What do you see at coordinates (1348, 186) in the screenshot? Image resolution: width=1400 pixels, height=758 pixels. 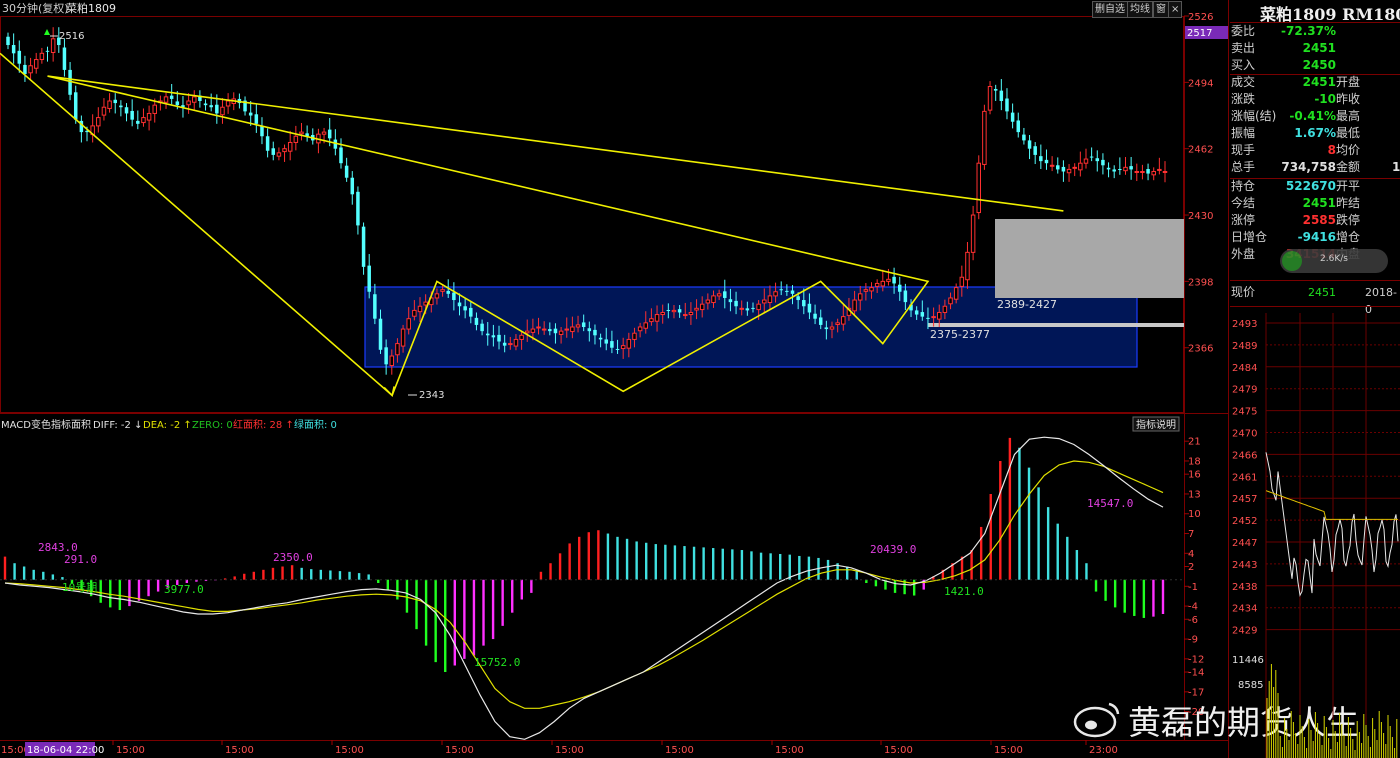 I see `quote-label-secondary: 开平` at bounding box center [1348, 186].